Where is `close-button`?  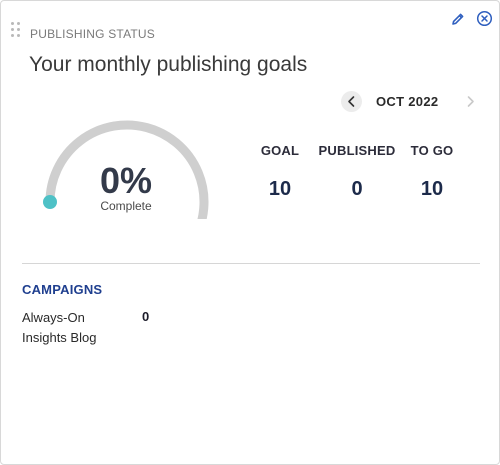 close-button is located at coordinates (484, 18).